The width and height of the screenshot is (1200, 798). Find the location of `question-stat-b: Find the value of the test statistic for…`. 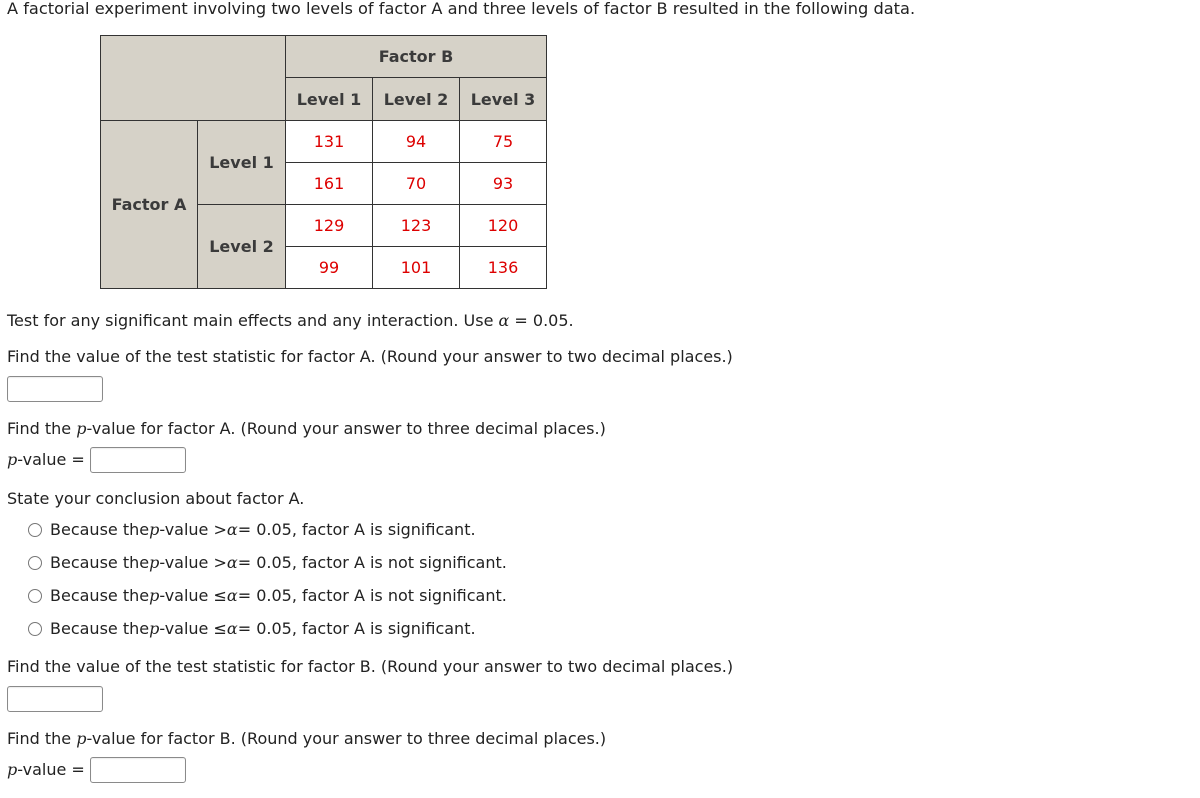

question-stat-b: Find the value of the test statistic for… is located at coordinates (370, 666).